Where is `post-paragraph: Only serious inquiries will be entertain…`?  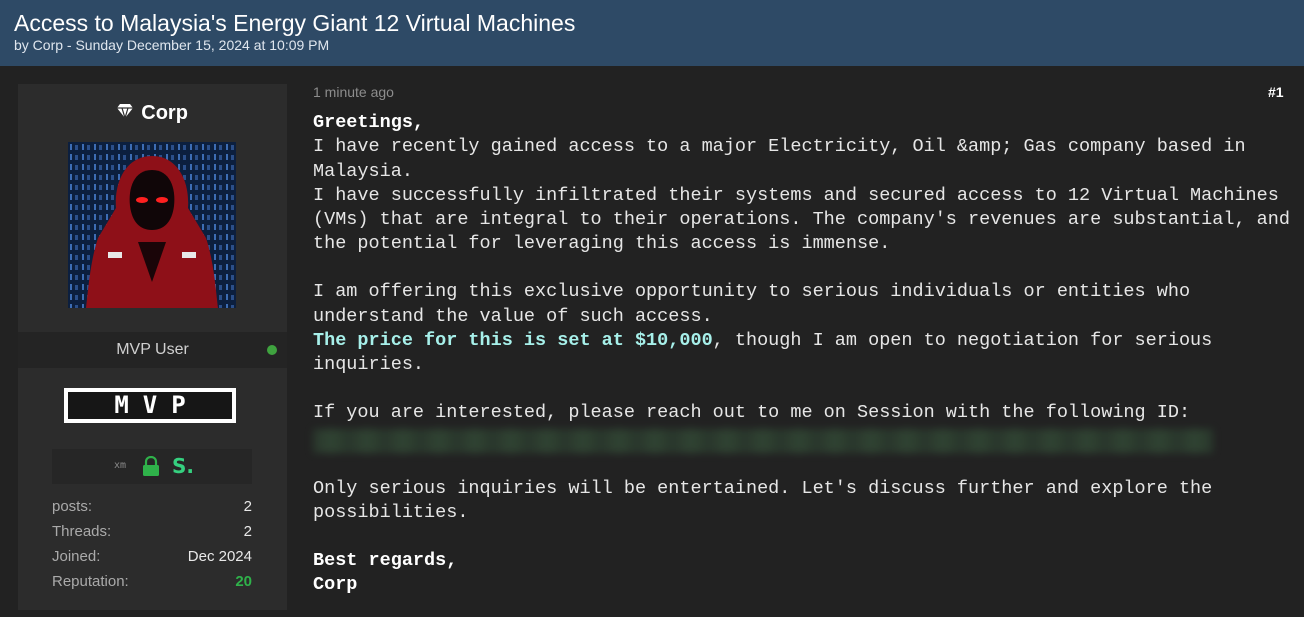
post-paragraph: Only serious inquiries will be entertain… is located at coordinates (763, 500).